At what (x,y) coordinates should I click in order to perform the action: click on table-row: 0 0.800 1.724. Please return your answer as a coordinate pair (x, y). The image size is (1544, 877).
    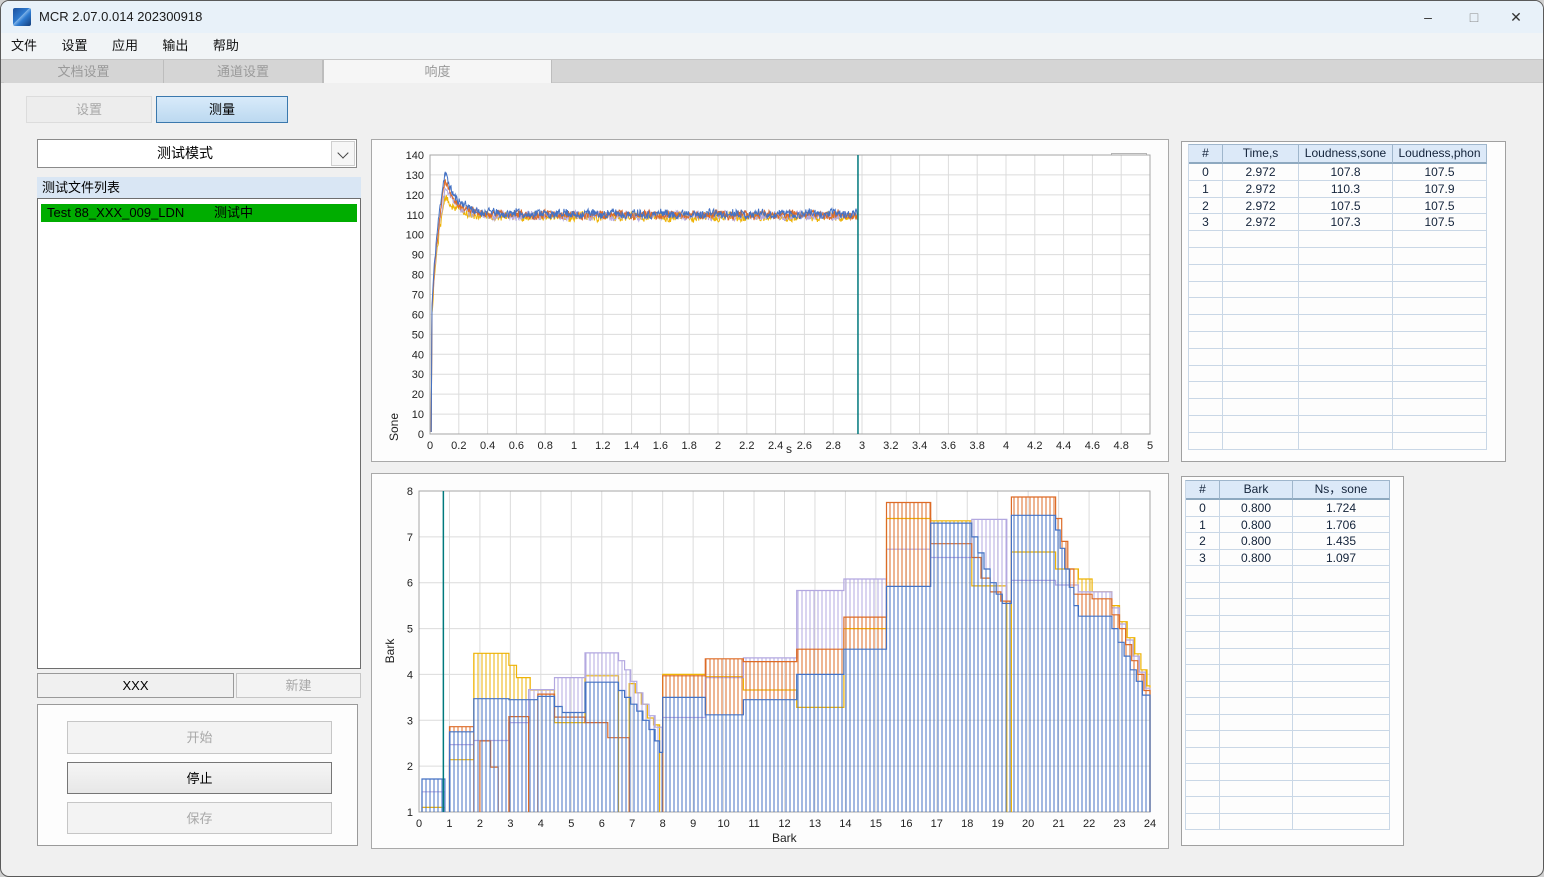
    Looking at the image, I should click on (1288, 508).